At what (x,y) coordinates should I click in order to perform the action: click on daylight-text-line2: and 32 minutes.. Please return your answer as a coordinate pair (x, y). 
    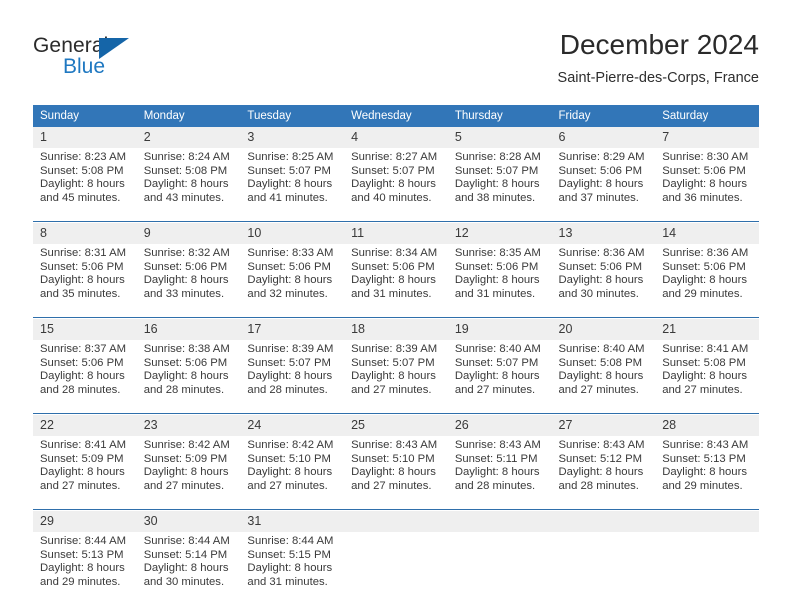
    Looking at the image, I should click on (287, 293).